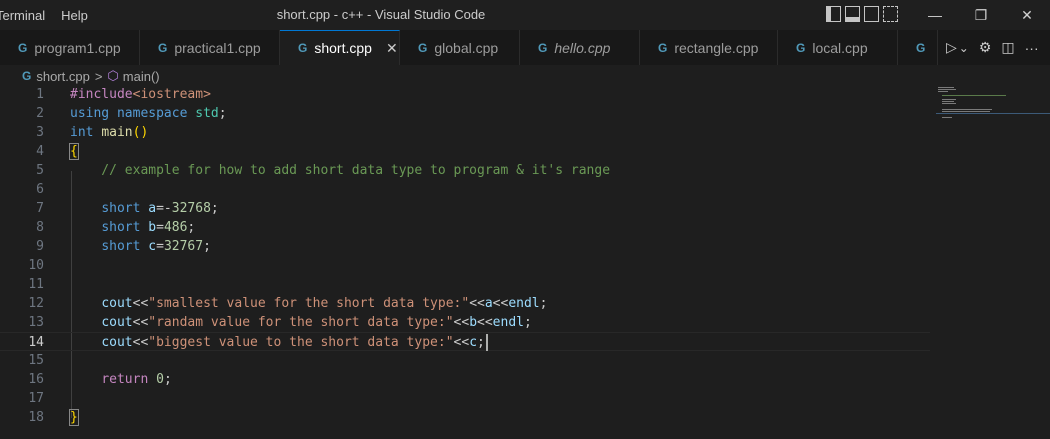  I want to click on code-line: 15, so click(465, 360).